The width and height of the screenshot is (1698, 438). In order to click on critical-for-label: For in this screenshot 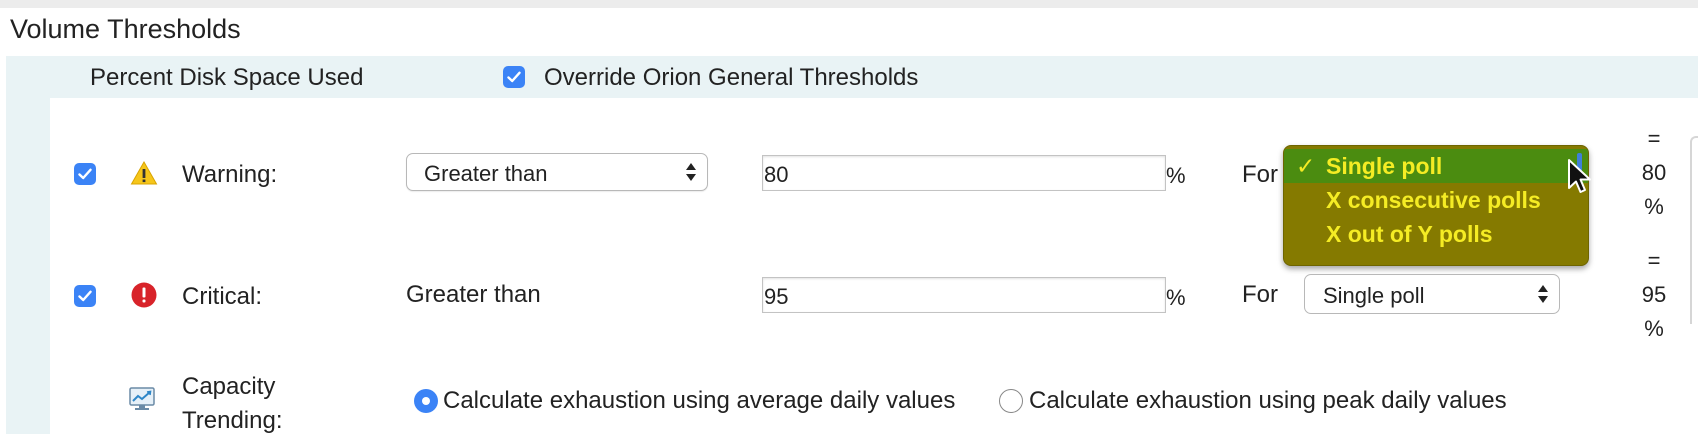, I will do `click(1260, 294)`.